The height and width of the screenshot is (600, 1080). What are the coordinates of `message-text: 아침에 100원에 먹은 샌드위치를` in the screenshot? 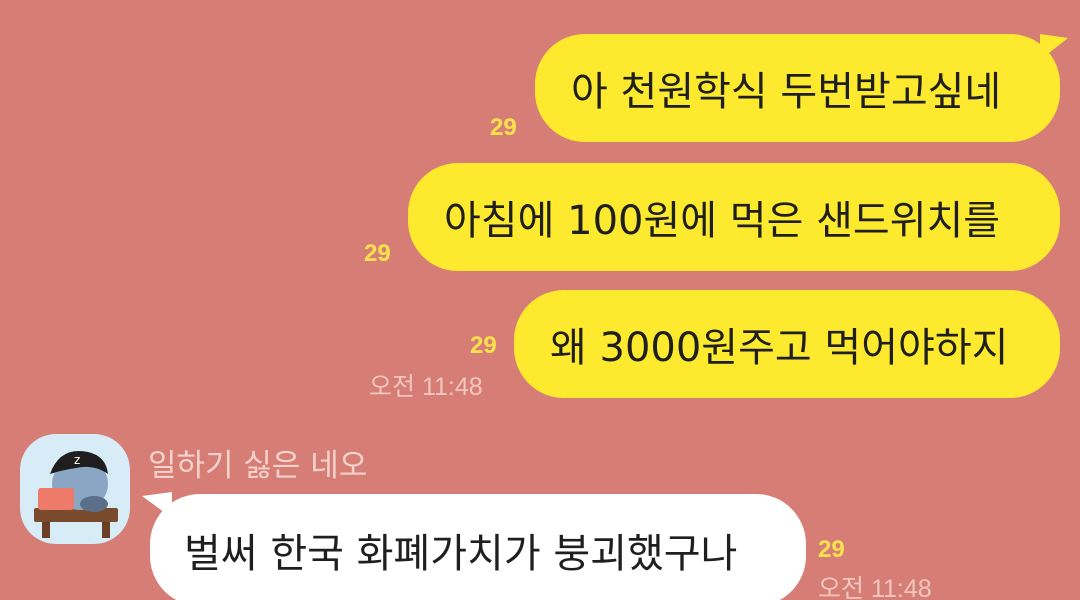 It's located at (722, 221).